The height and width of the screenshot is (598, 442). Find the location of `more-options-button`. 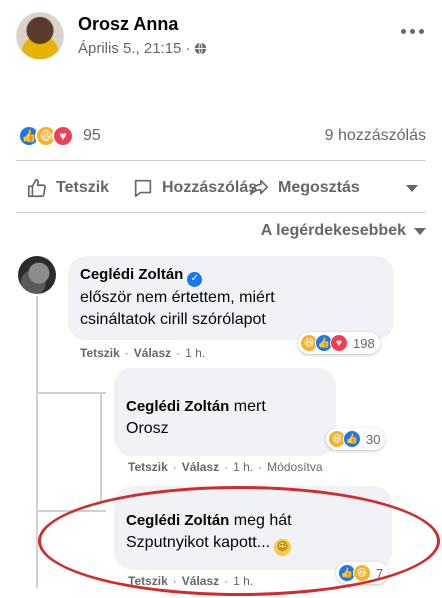

more-options-button is located at coordinates (412, 31).